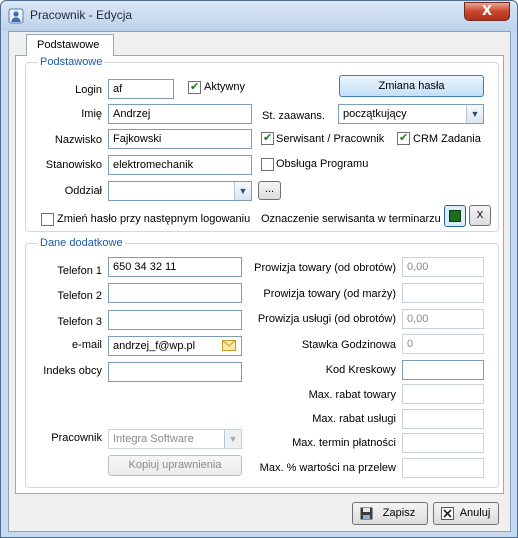 The width and height of the screenshot is (518, 538). I want to click on change-password-next-login-checkbox, so click(47, 219).